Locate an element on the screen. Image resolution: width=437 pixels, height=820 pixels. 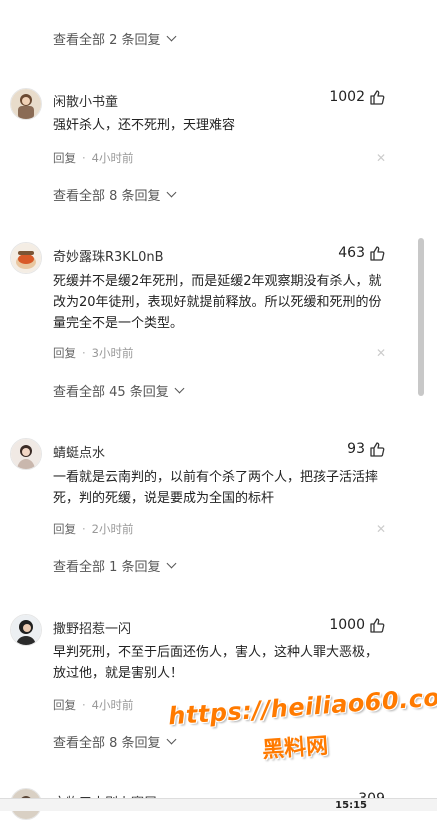
view-all-label: 查看全部 45 条回复 is located at coordinates (111, 392).